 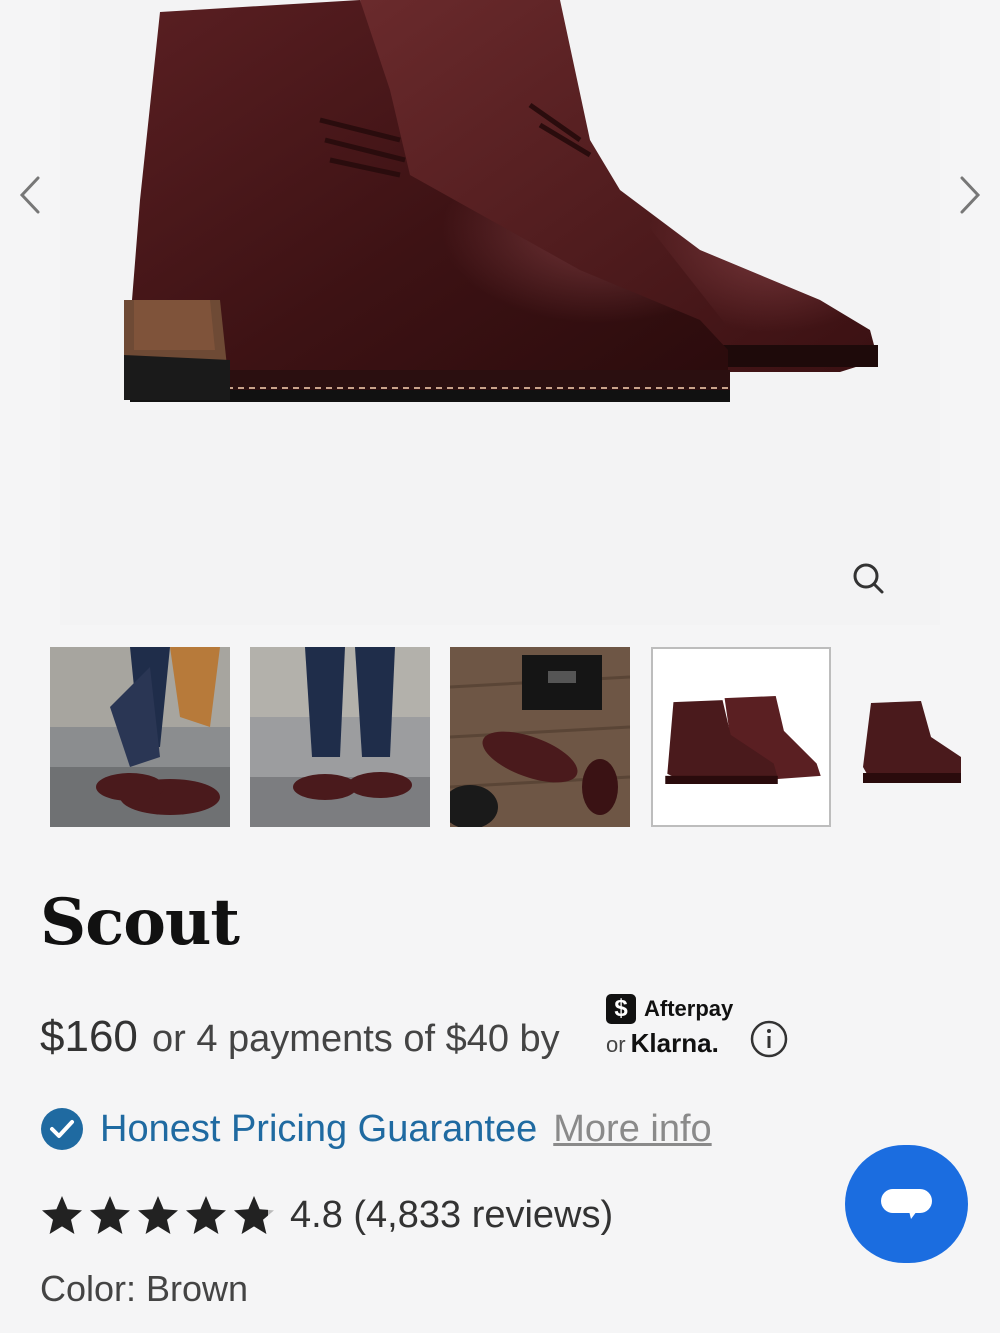 I want to click on klarna-option: or Klarna., so click(x=662, y=1043).